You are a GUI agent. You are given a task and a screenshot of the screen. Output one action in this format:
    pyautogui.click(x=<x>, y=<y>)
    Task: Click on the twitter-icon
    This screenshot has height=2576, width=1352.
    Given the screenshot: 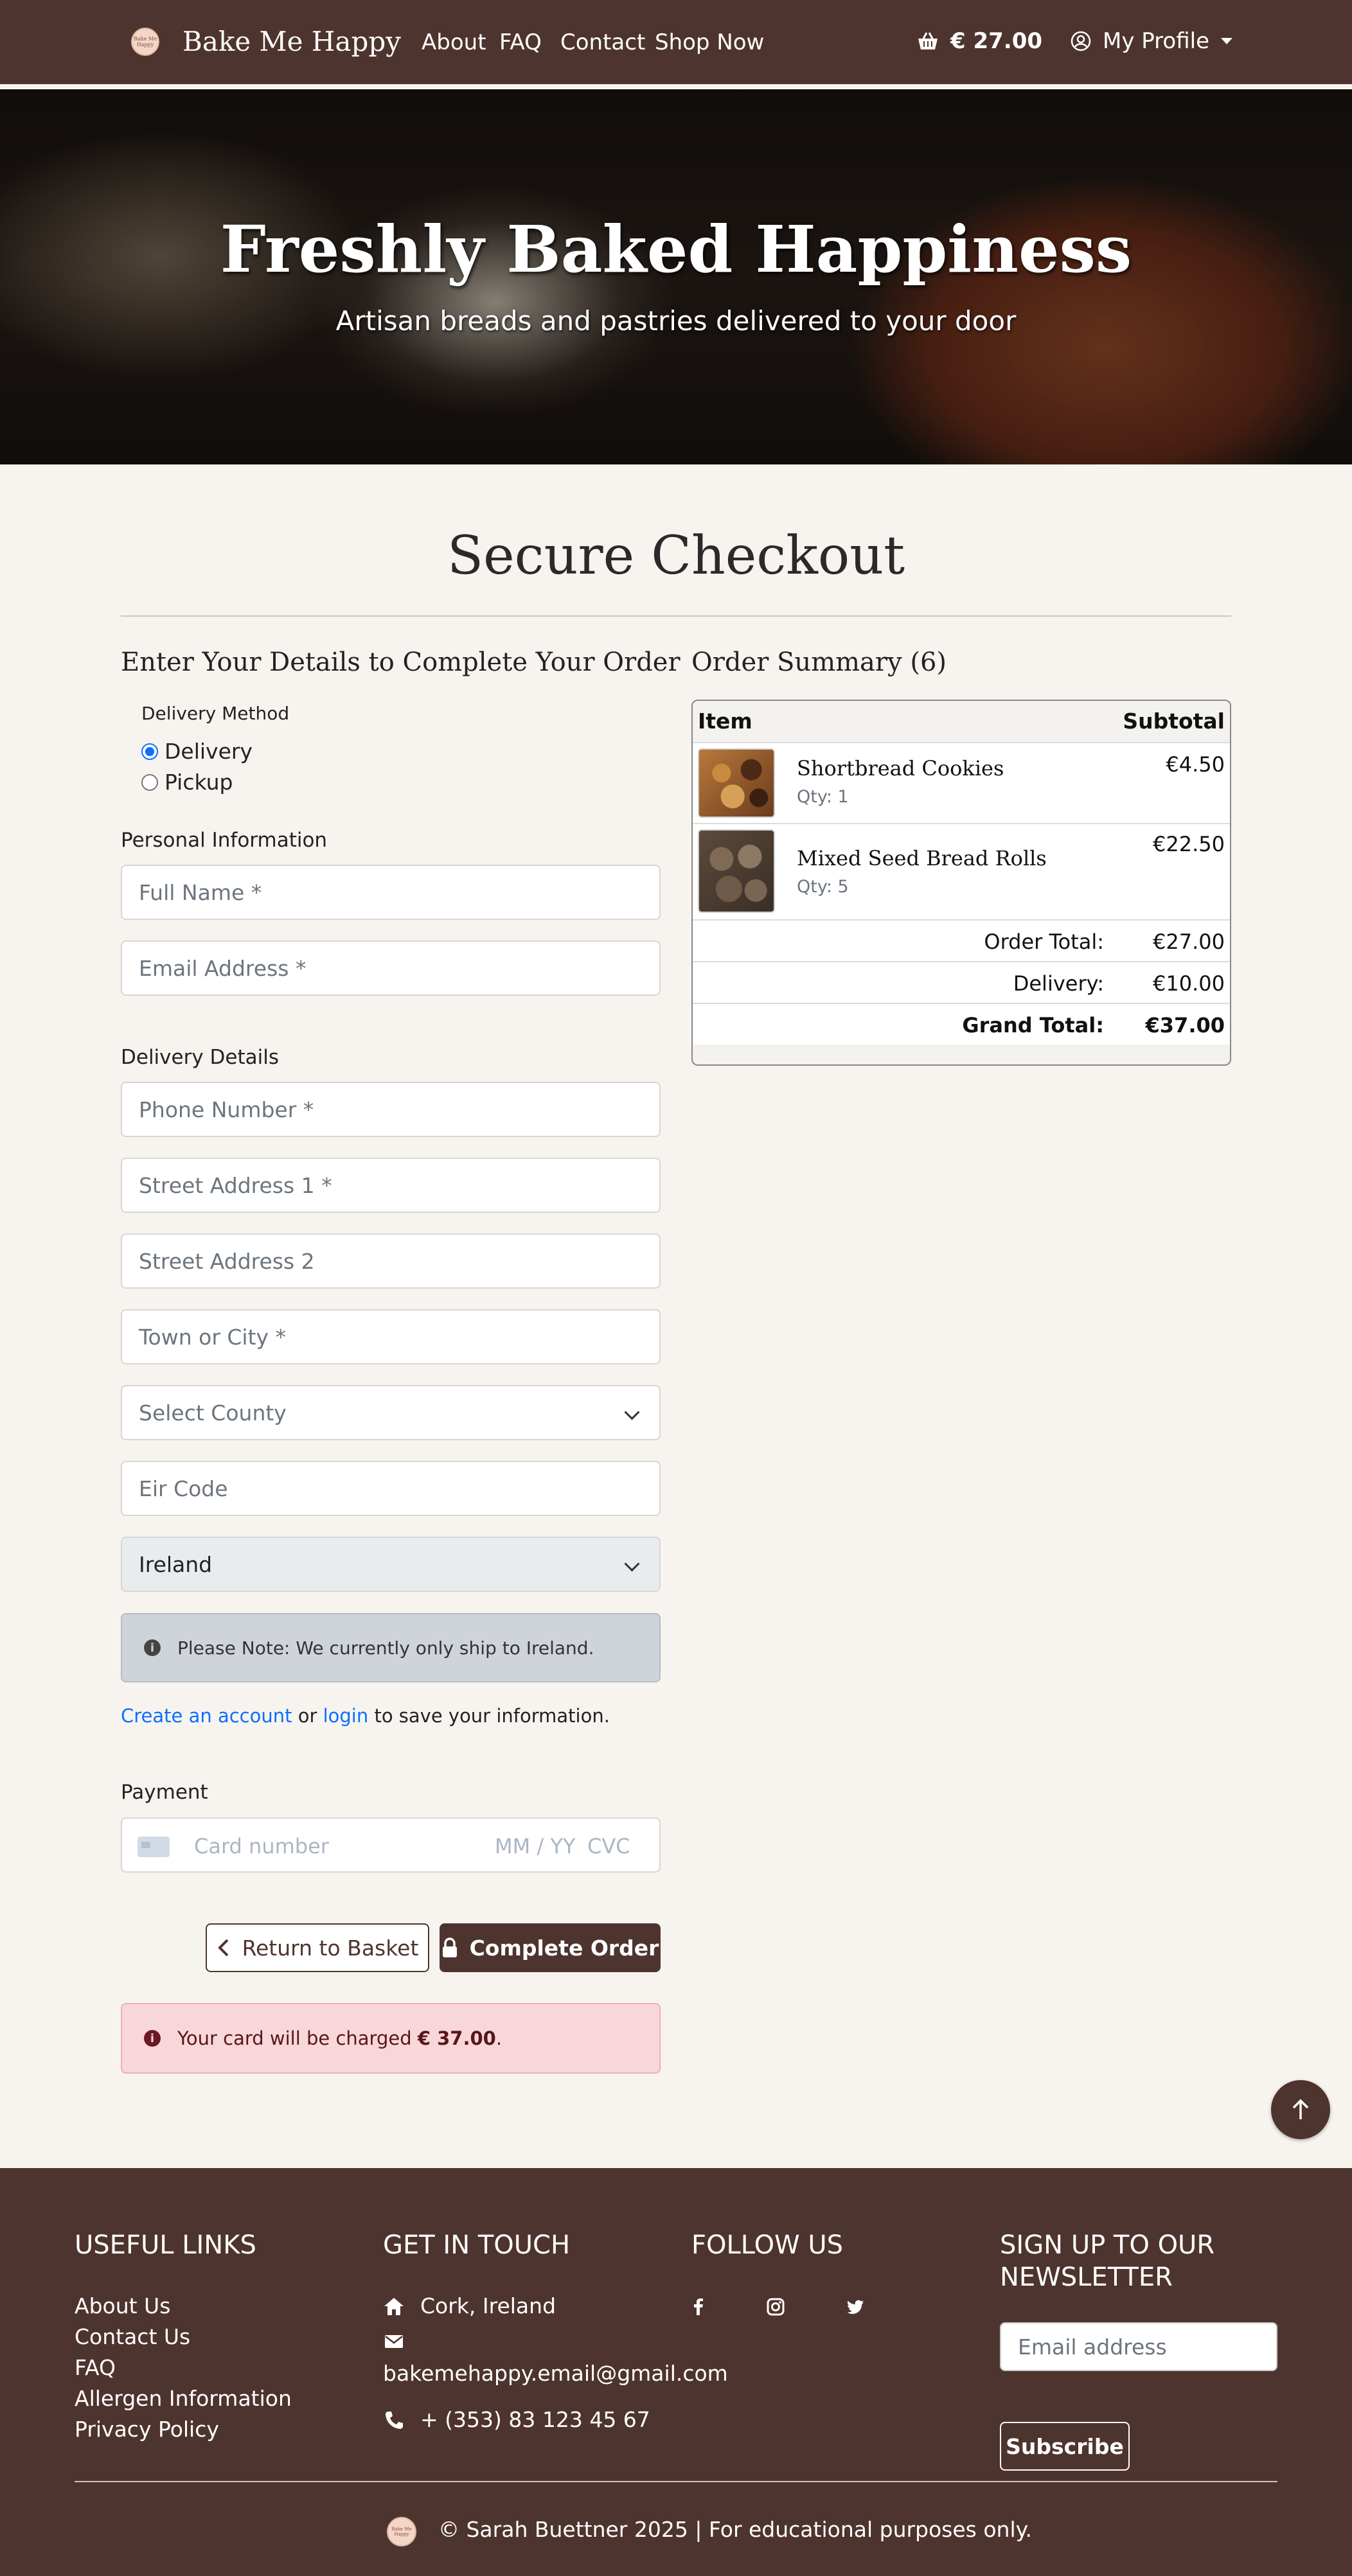 What is the action you would take?
    pyautogui.click(x=855, y=2306)
    